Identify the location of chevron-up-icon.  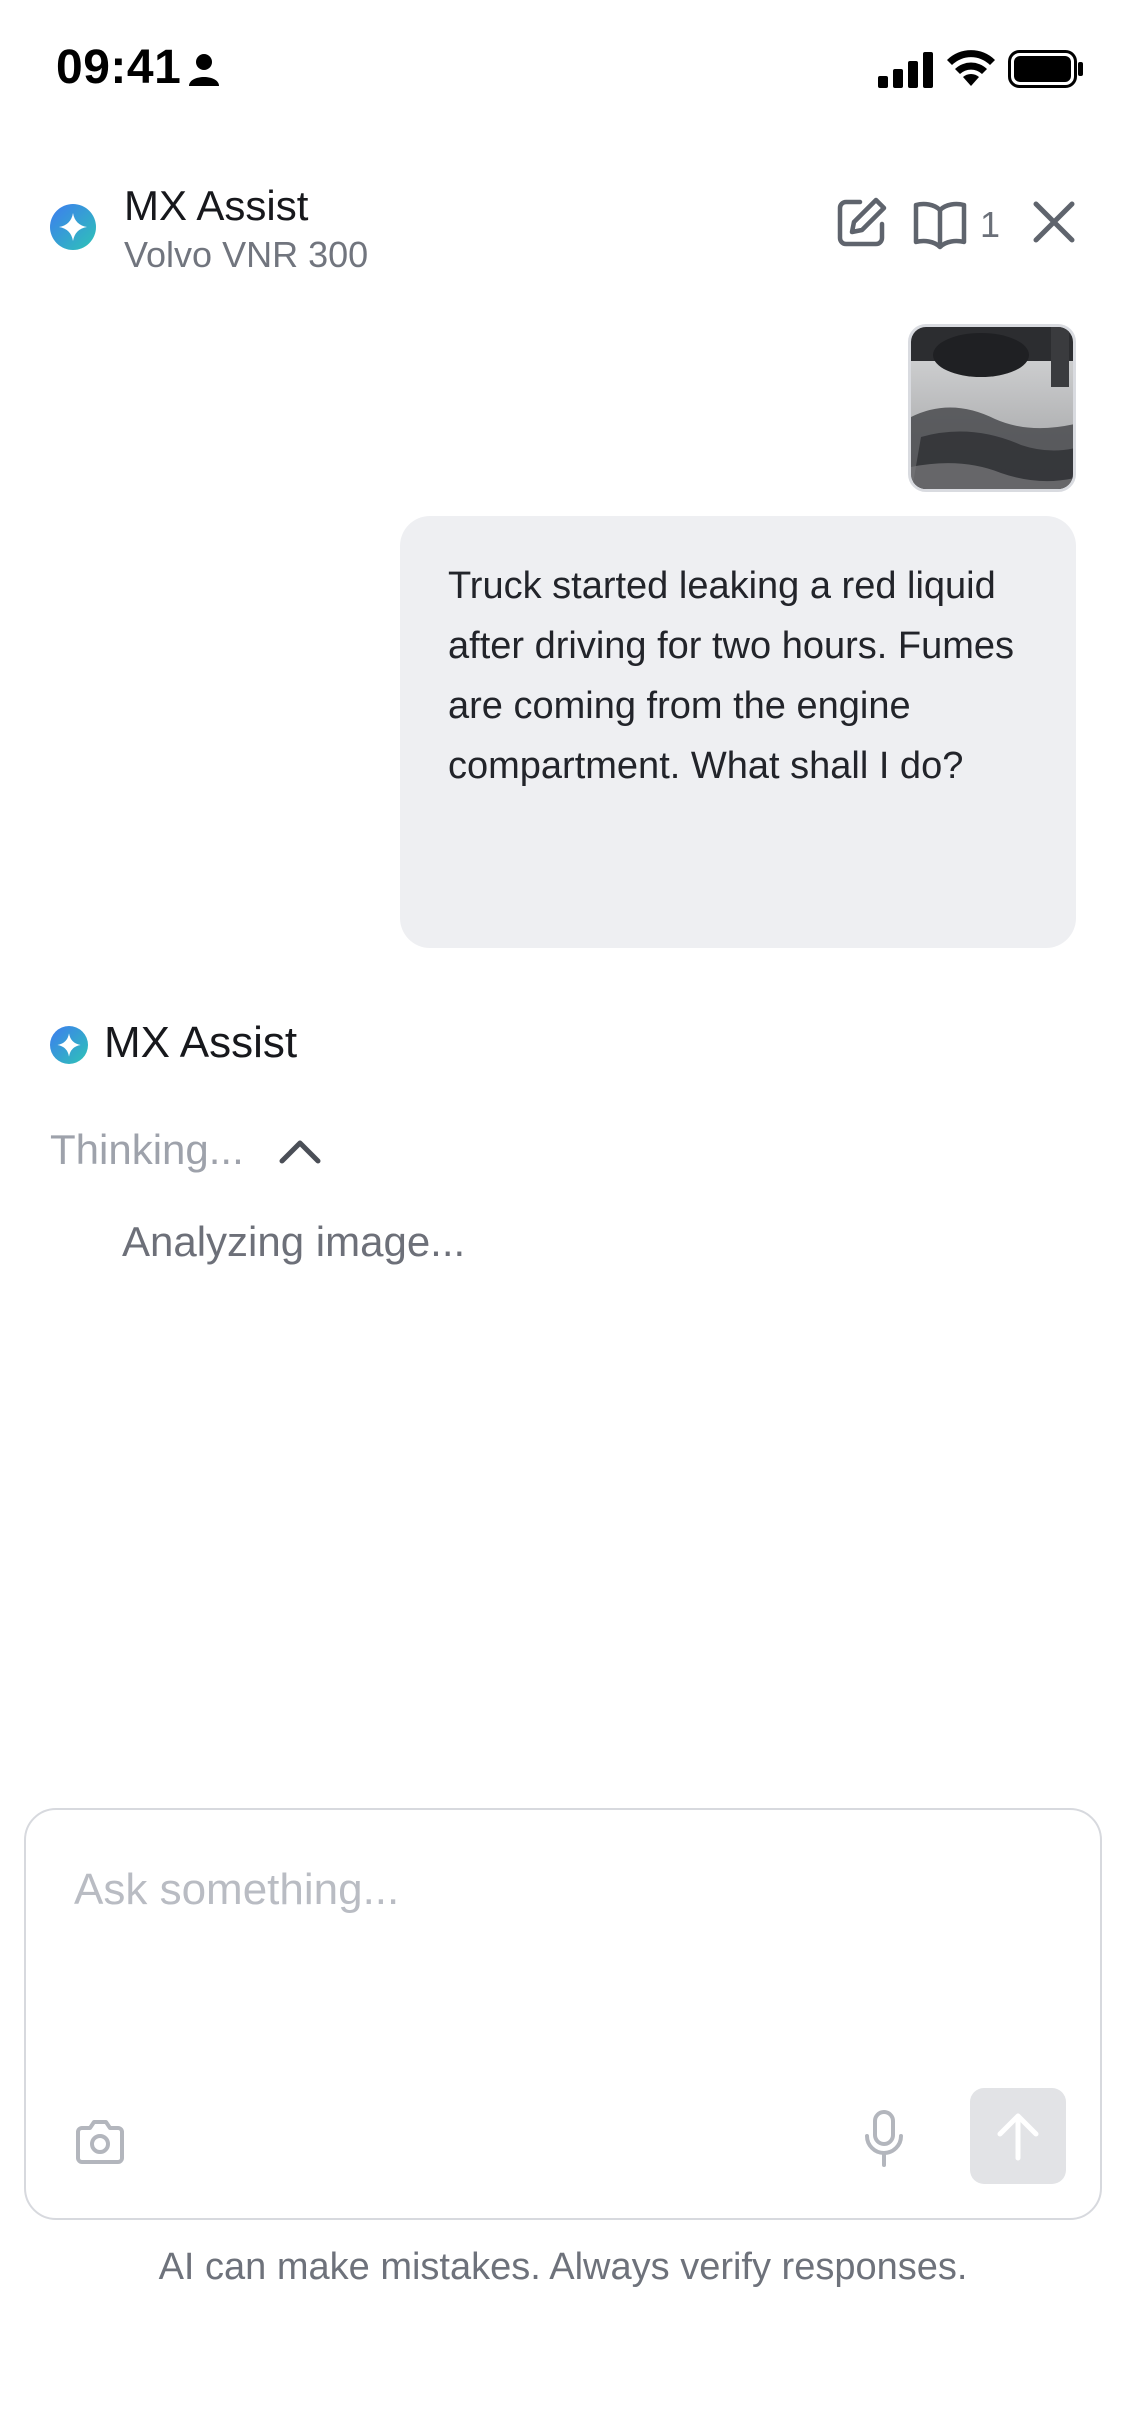
(300, 1151).